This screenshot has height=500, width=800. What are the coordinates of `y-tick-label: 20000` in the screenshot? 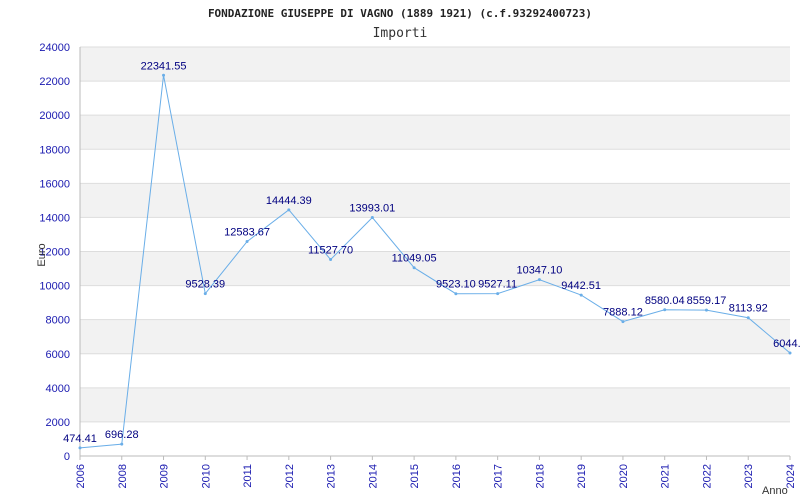 It's located at (54, 116).